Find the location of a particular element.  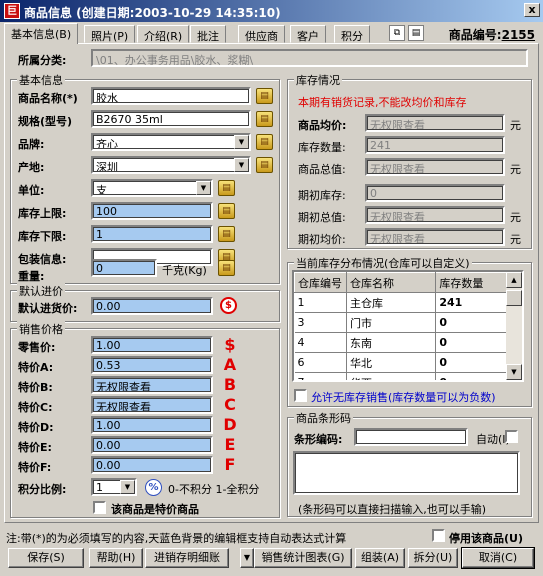

table-row: 7 华西 0 is located at coordinates (401, 376).